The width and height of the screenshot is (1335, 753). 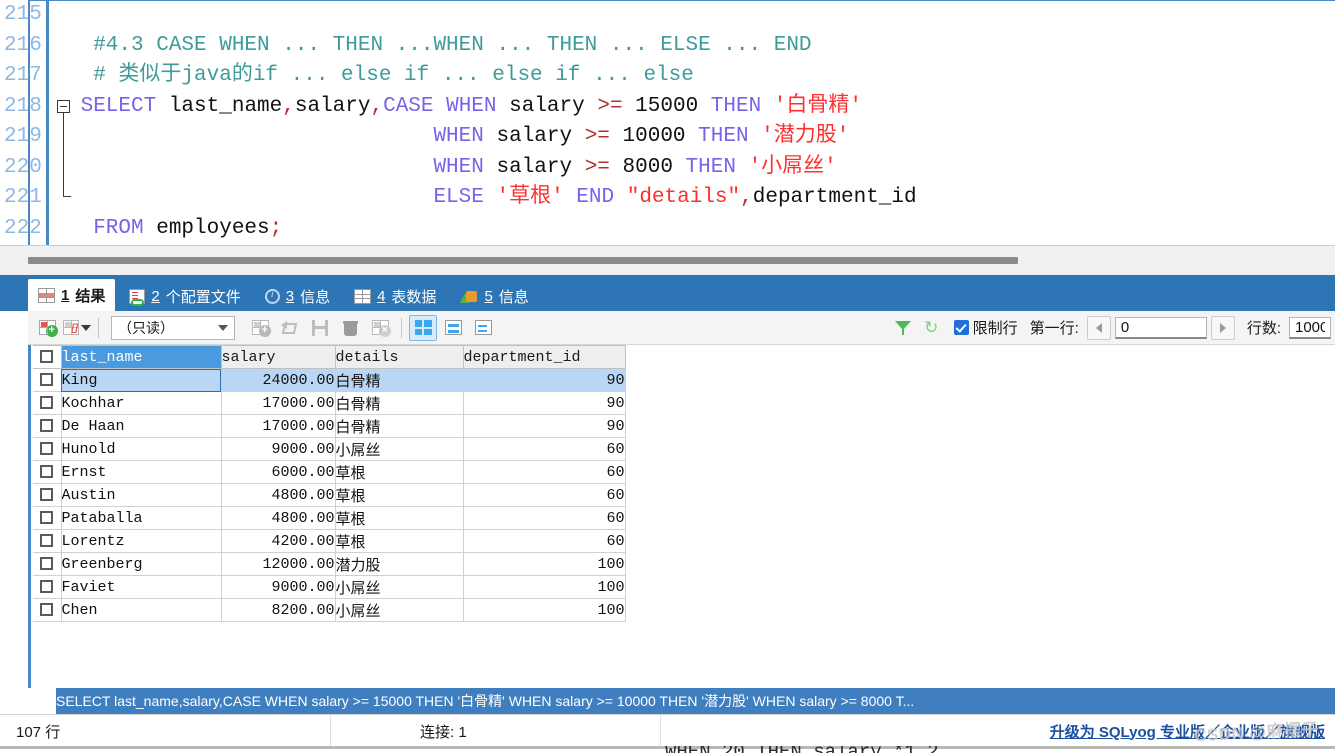 I want to click on cell-last-name: King, so click(x=141, y=380).